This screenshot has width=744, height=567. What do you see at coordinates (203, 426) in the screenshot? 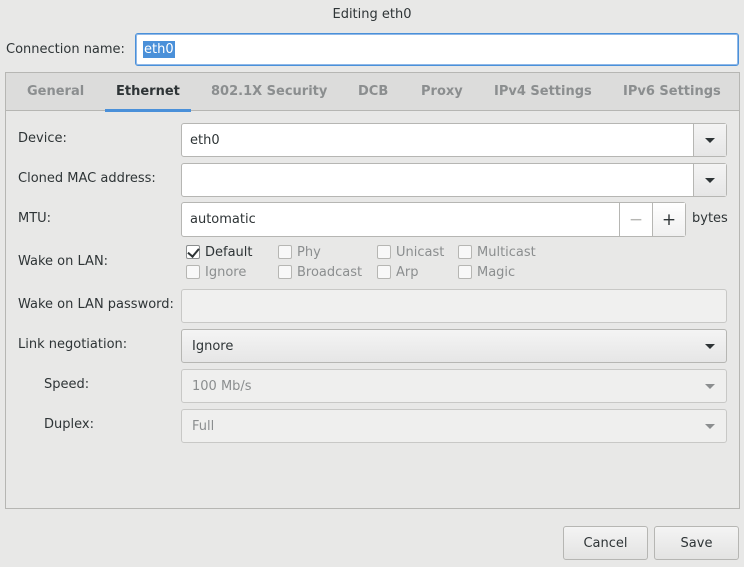
I see `duplex-value: Full` at bounding box center [203, 426].